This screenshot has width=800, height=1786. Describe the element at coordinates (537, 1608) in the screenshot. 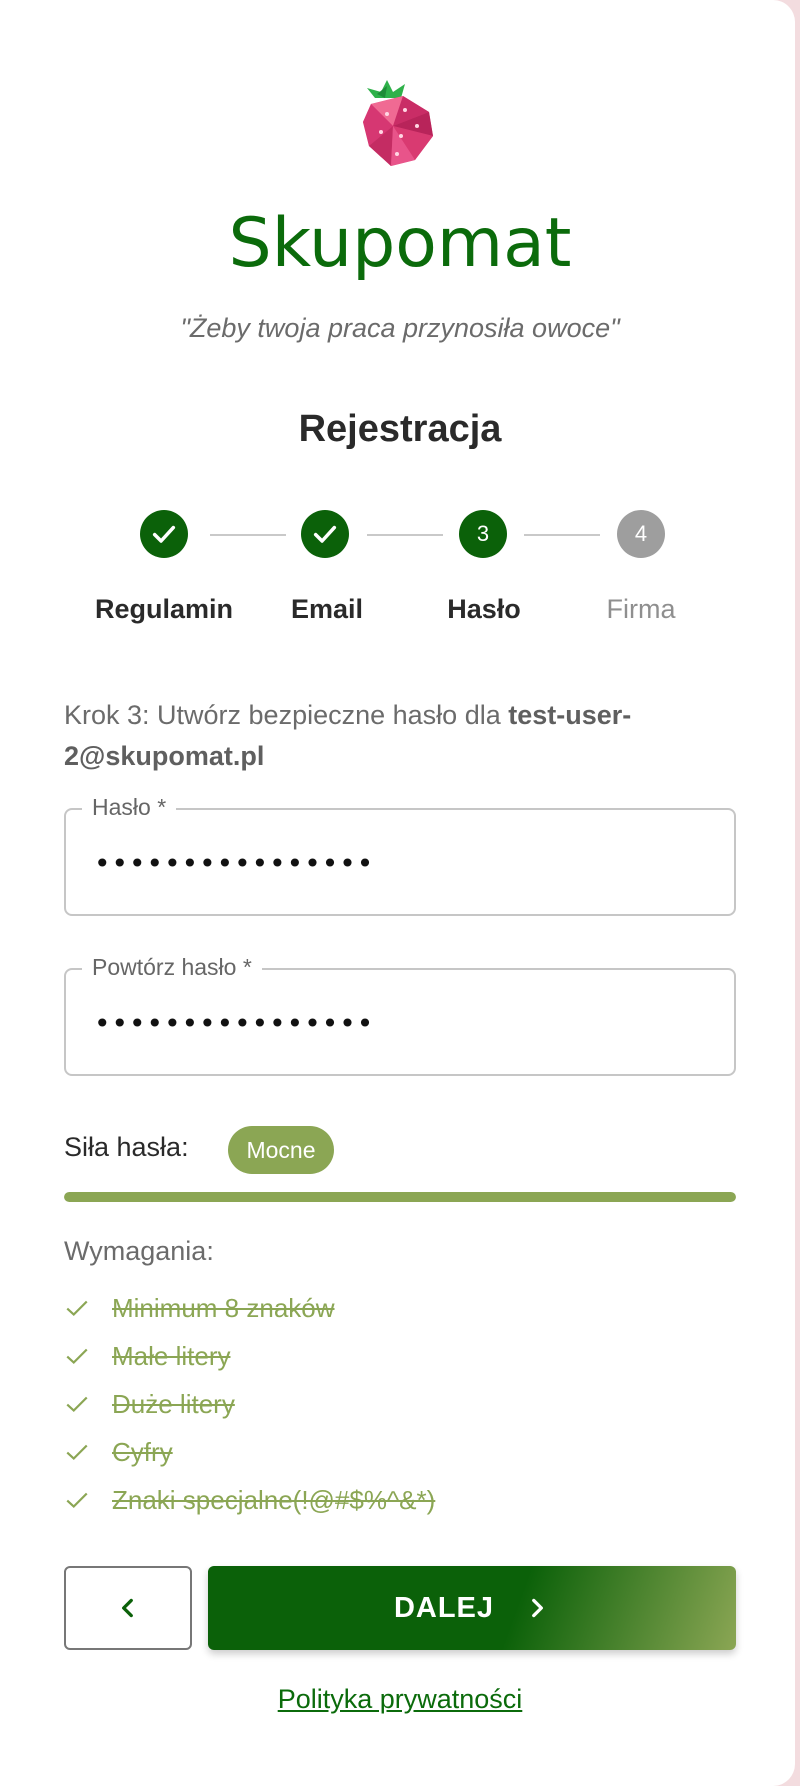

I see `chevron-right-icon` at that location.